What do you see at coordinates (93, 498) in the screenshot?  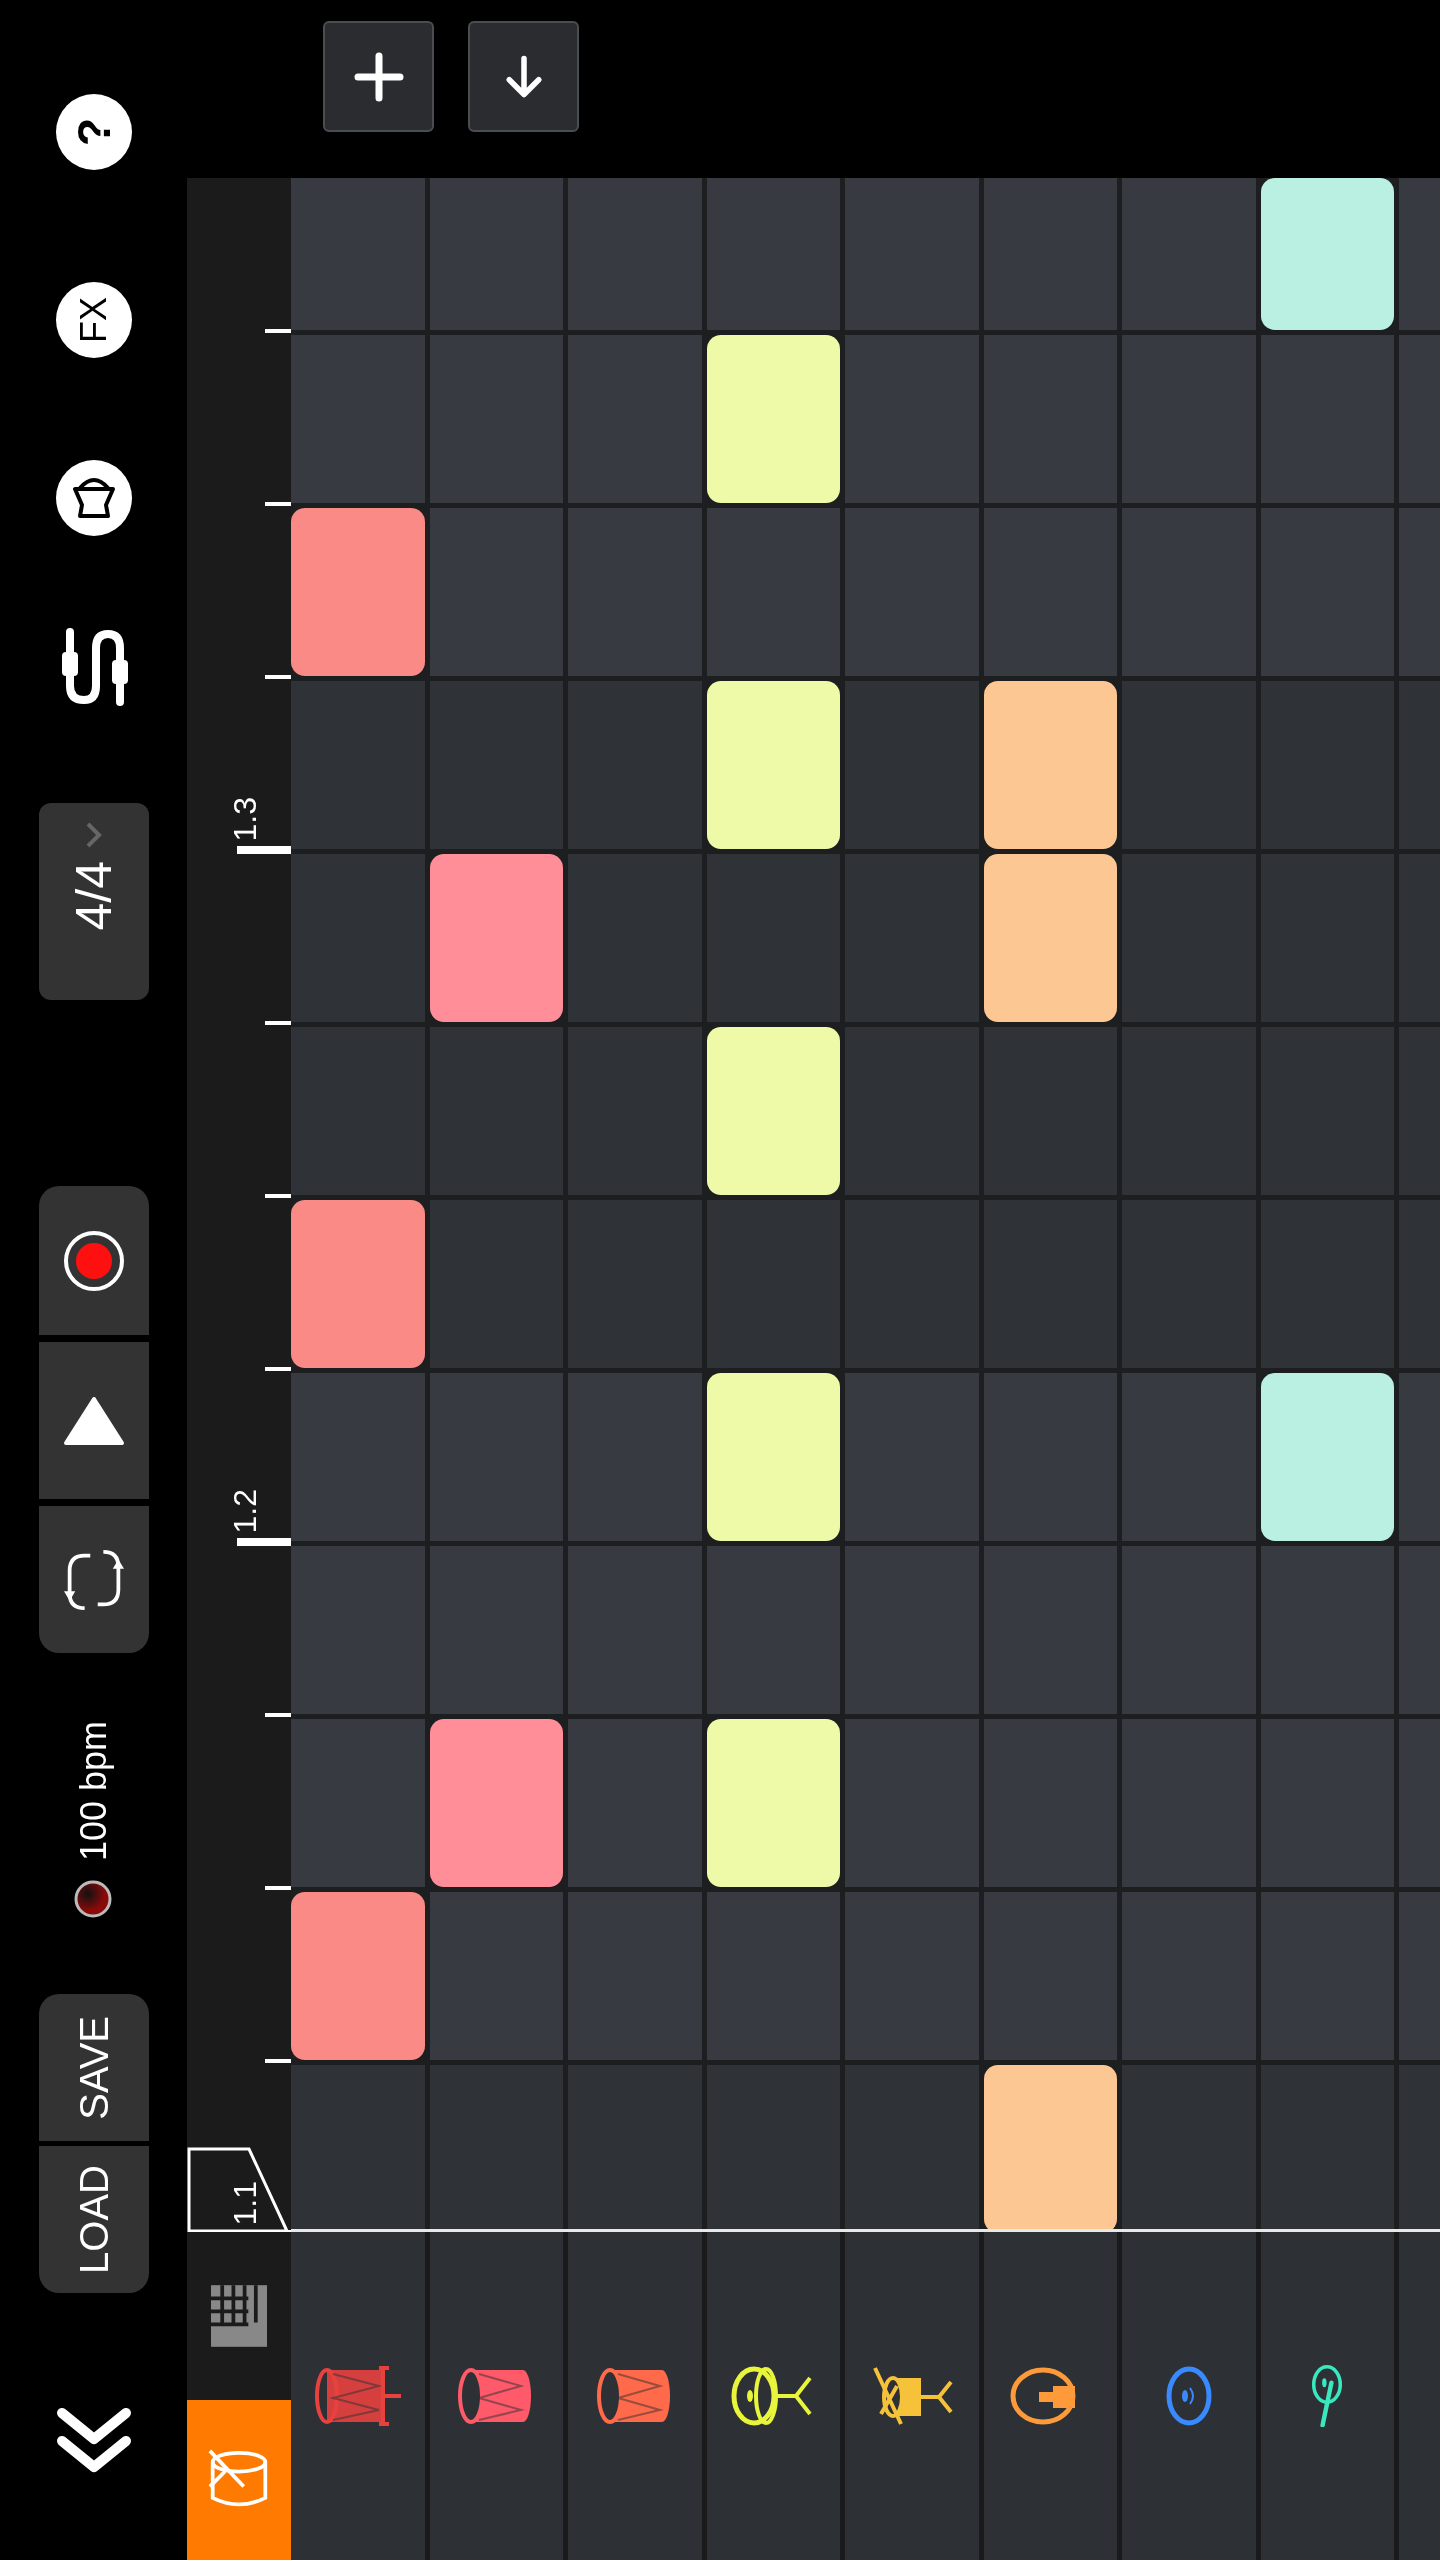 I see `bucket-icon` at bounding box center [93, 498].